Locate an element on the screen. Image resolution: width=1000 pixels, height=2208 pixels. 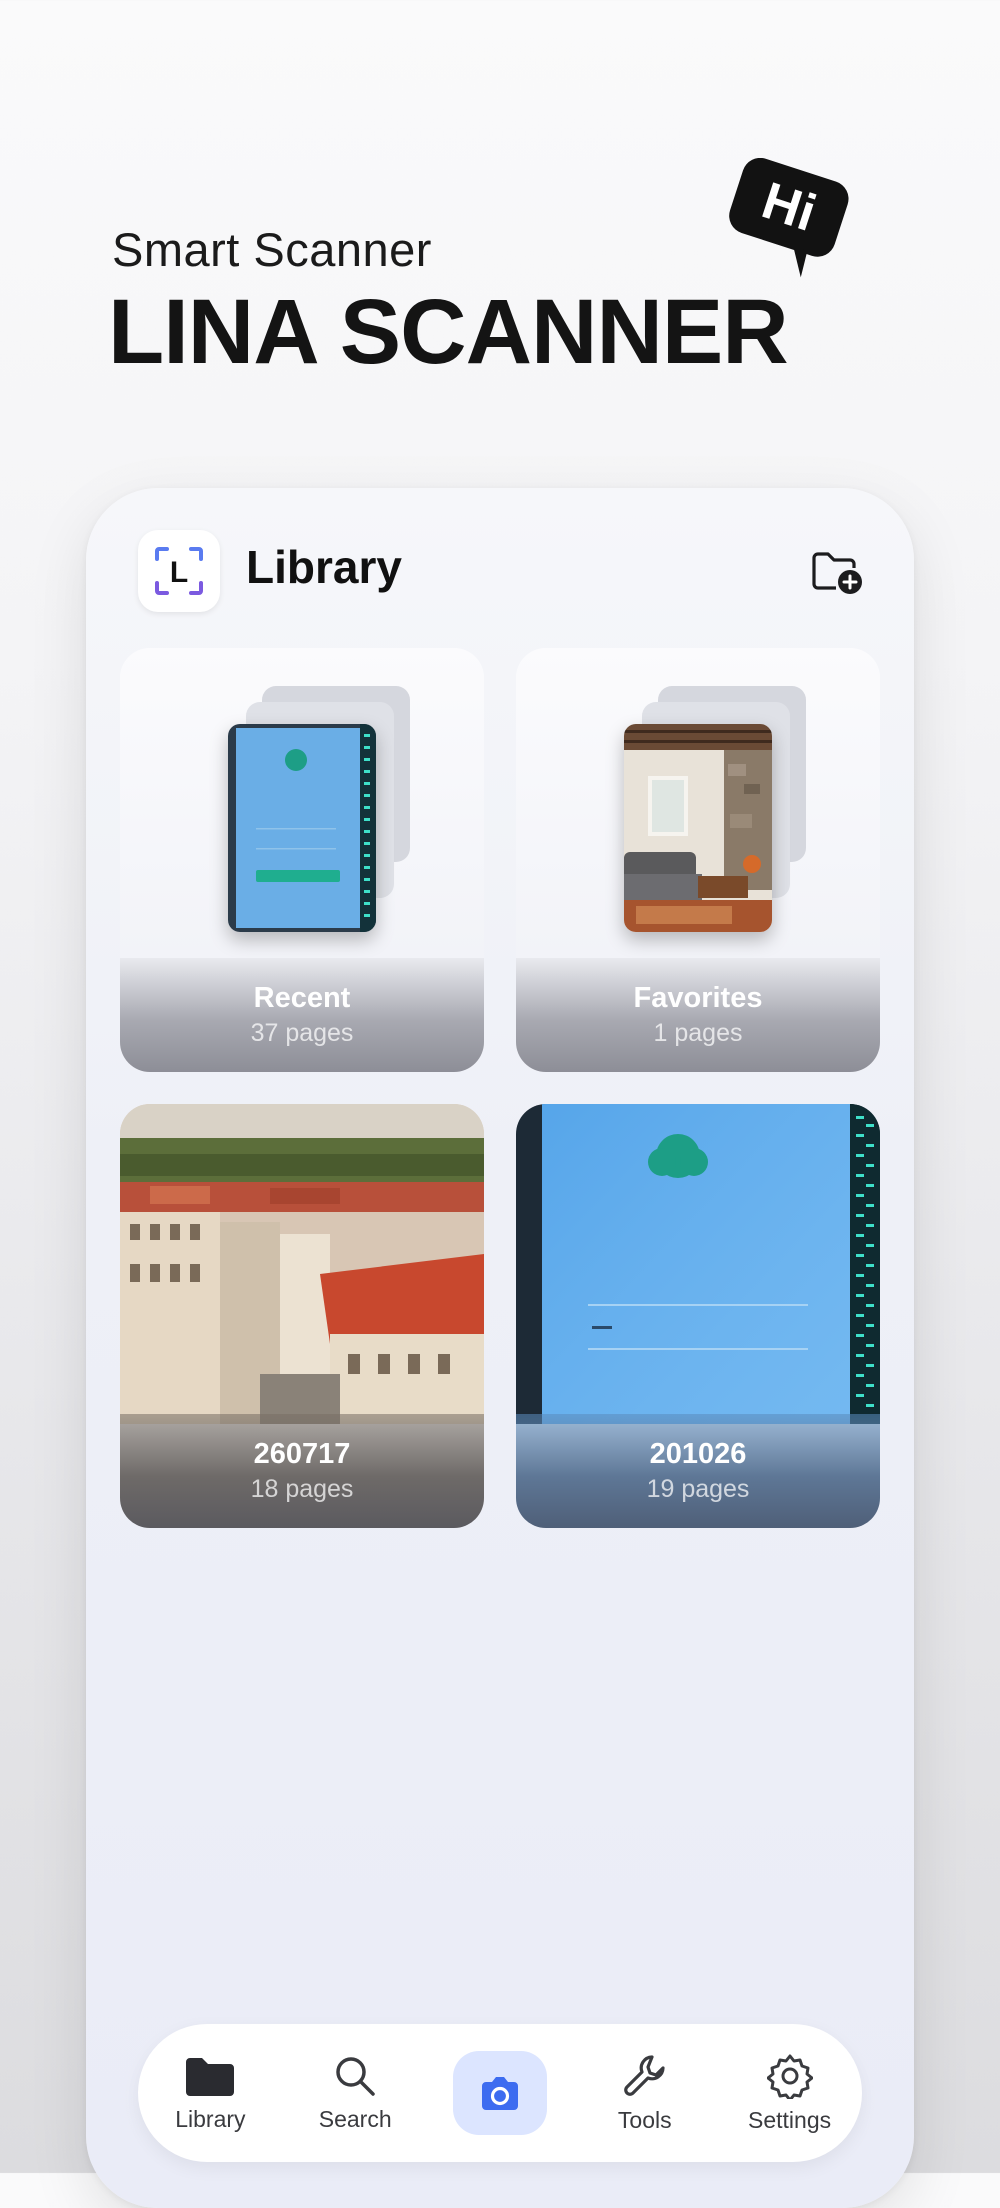
album-label: Recent 37 pages is located at coordinates (302, 1015).